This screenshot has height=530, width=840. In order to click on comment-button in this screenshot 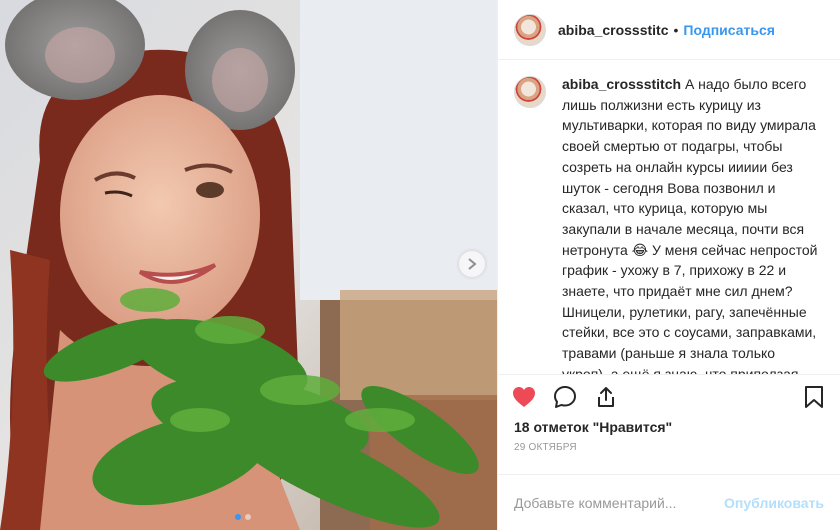, I will do `click(565, 397)`.